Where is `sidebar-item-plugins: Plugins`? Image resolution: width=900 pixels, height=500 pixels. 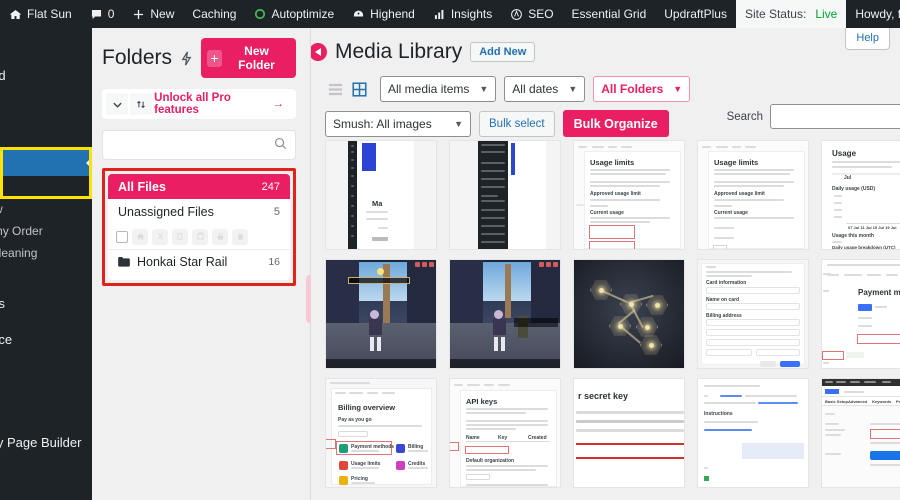 sidebar-item-plugins: Plugins is located at coordinates (46, 365).